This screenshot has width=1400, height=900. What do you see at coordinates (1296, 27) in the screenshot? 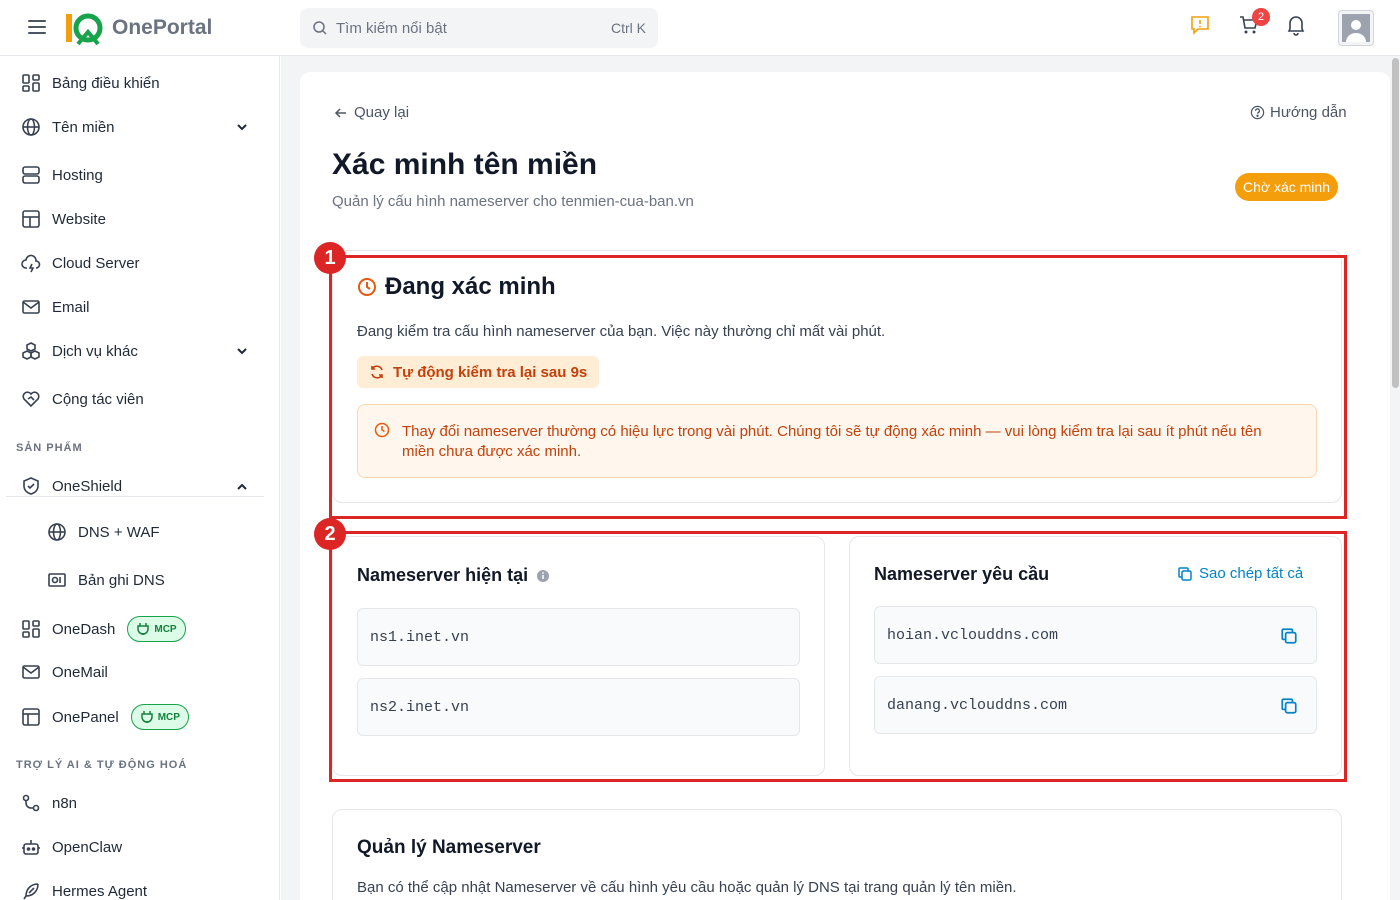
I see `bell-icon` at bounding box center [1296, 27].